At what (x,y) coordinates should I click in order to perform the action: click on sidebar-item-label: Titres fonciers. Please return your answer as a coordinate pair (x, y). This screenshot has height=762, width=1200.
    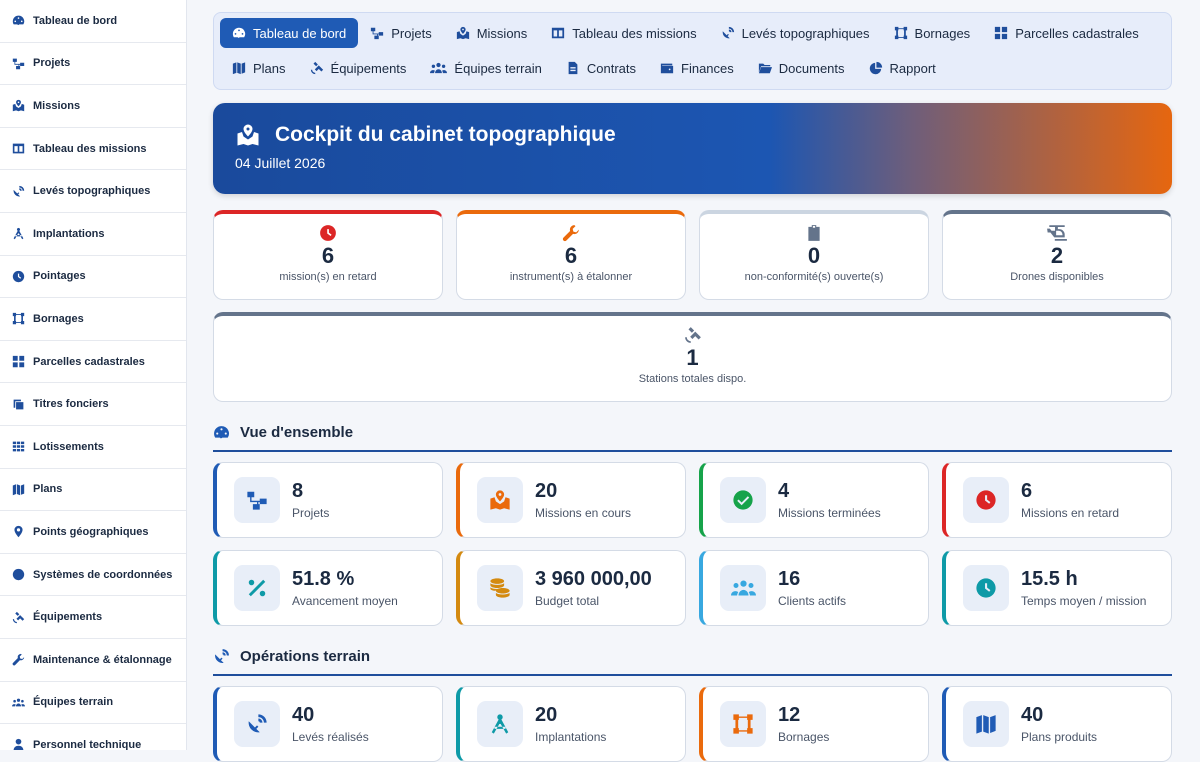
    Looking at the image, I should click on (71, 404).